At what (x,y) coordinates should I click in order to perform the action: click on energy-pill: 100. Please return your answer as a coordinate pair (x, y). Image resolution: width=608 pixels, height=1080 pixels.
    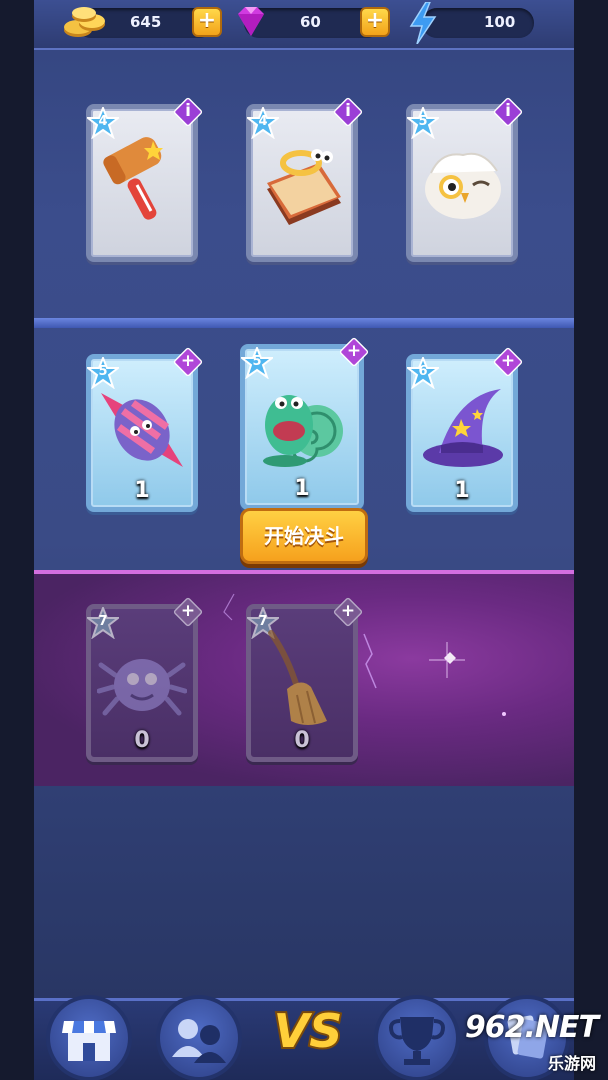
    Looking at the image, I should click on (471, 23).